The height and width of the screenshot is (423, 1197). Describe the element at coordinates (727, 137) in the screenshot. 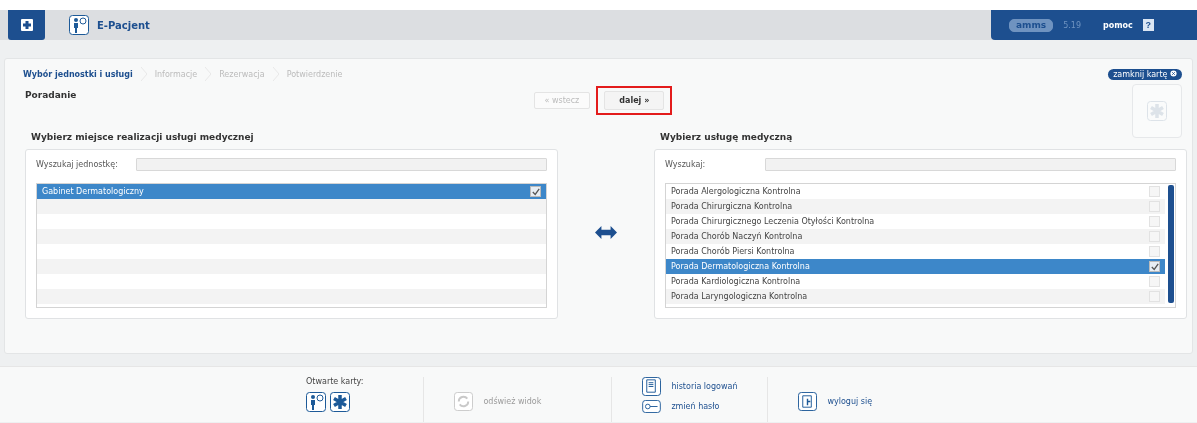

I see `panel-title: Wybierz usługę medyczną` at that location.